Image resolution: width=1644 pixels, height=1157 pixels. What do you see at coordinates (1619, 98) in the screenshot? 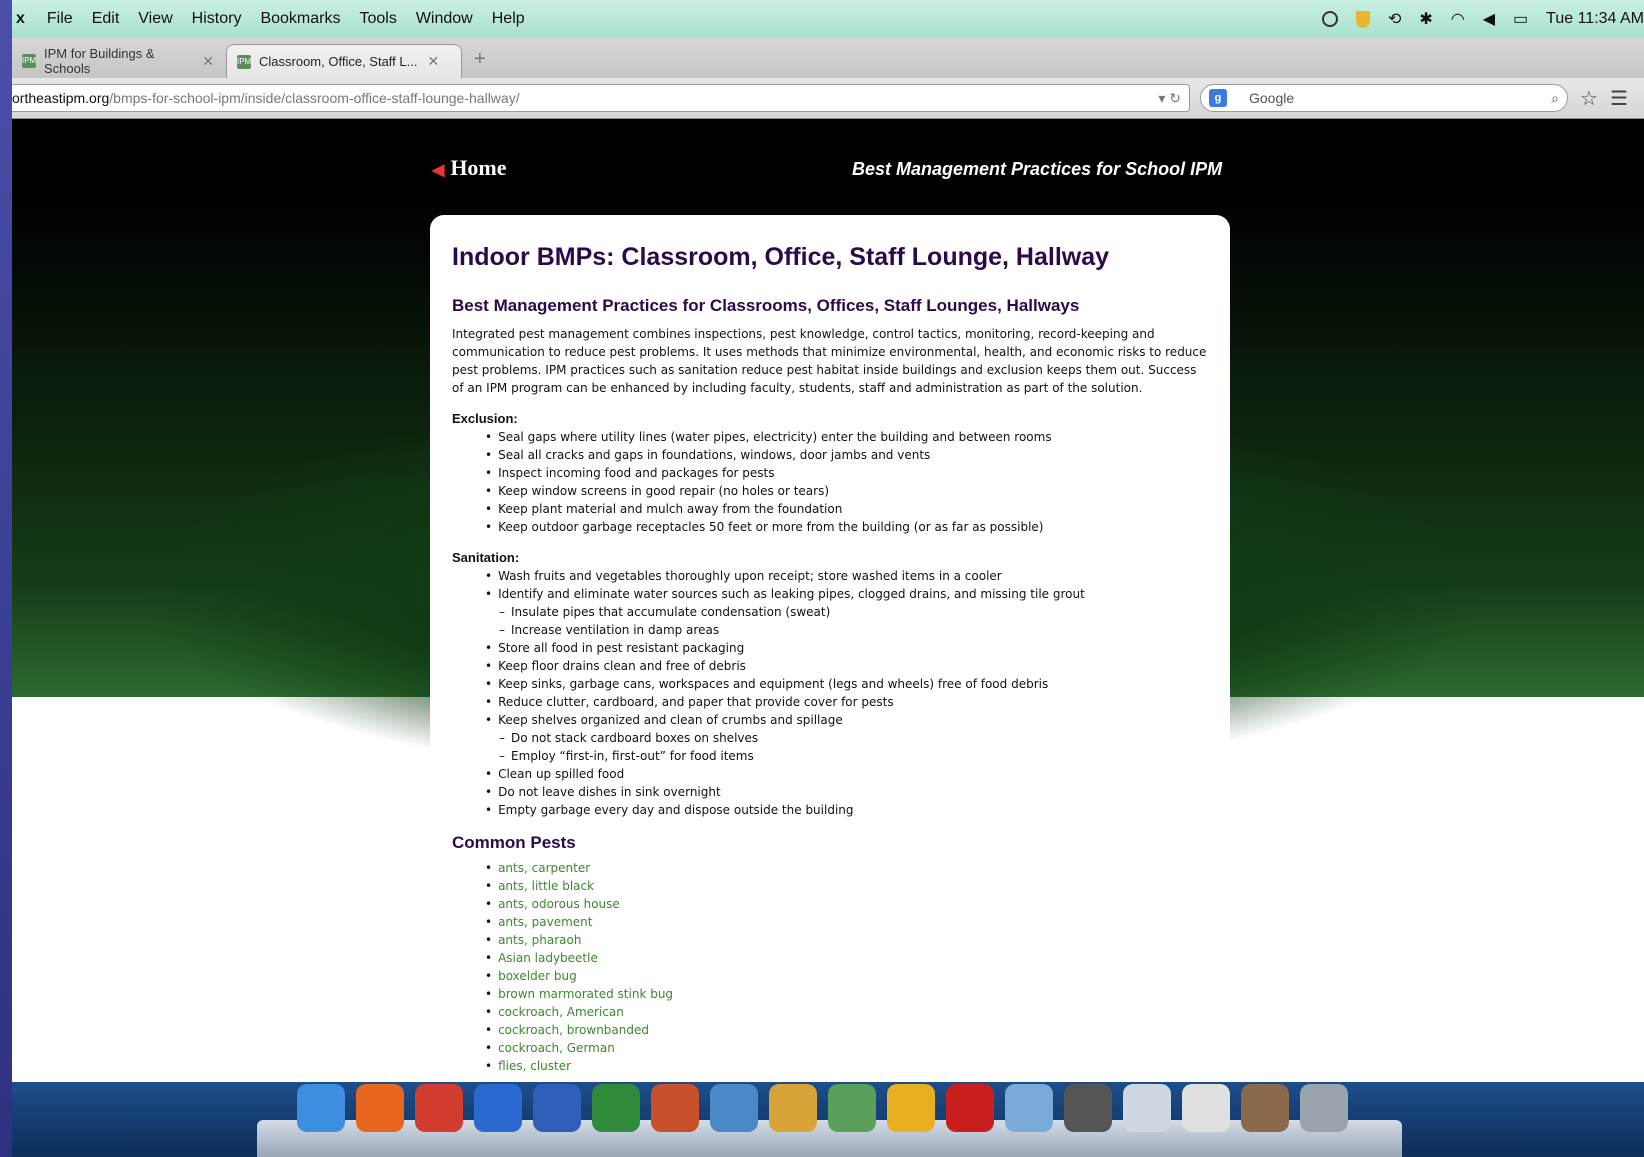
I see `bookmarks-list-icon: ☰` at bounding box center [1619, 98].